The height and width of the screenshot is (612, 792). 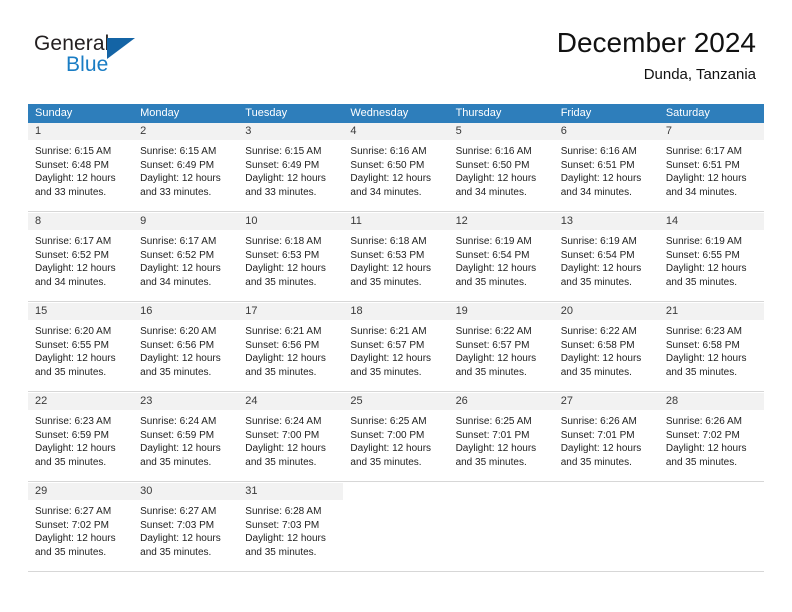 I want to click on sunset-text: Sunset: 6:50 PM, so click(x=387, y=165).